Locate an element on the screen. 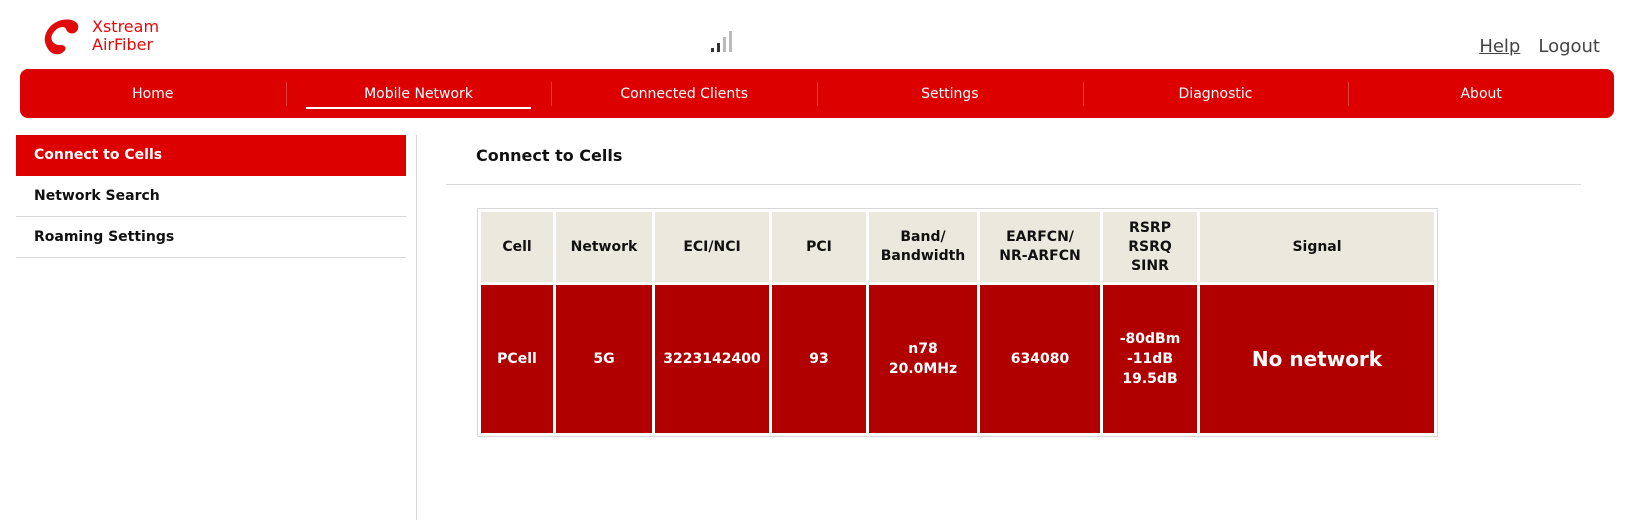 Image resolution: width=1626 pixels, height=520 pixels. help-link: Help is located at coordinates (1499, 46).